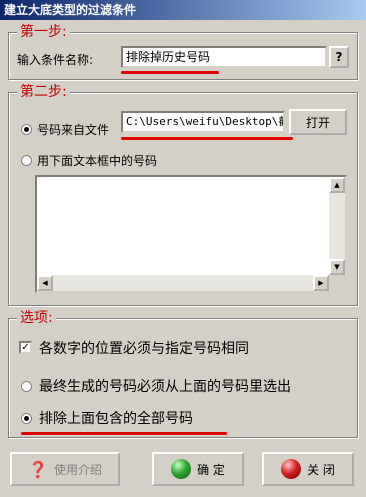  I want to click on vertical-scrollbar: ▲ ▼, so click(337, 226).